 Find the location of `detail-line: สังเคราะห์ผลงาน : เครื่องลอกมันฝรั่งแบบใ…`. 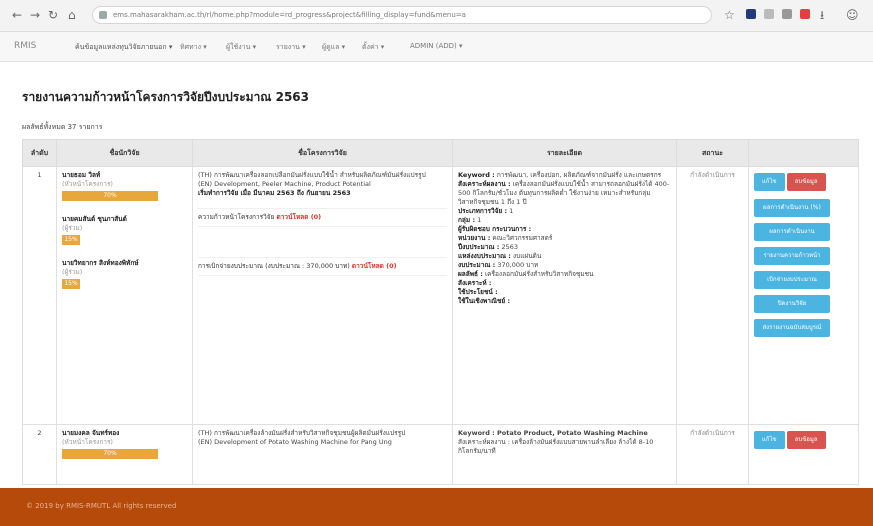

detail-line: สังเคราะห์ผลงาน : เครื่องลอกมันฝรั่งแบบใ… is located at coordinates (564, 193).